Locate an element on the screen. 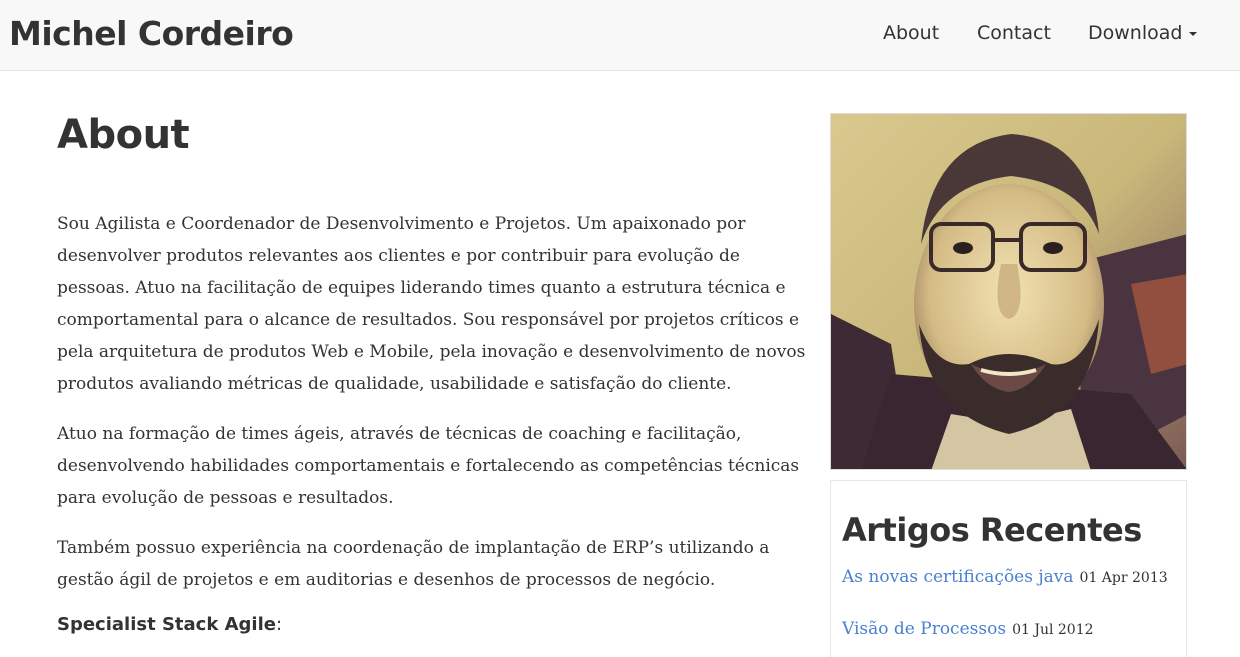  caret-down-icon is located at coordinates (1193, 33).